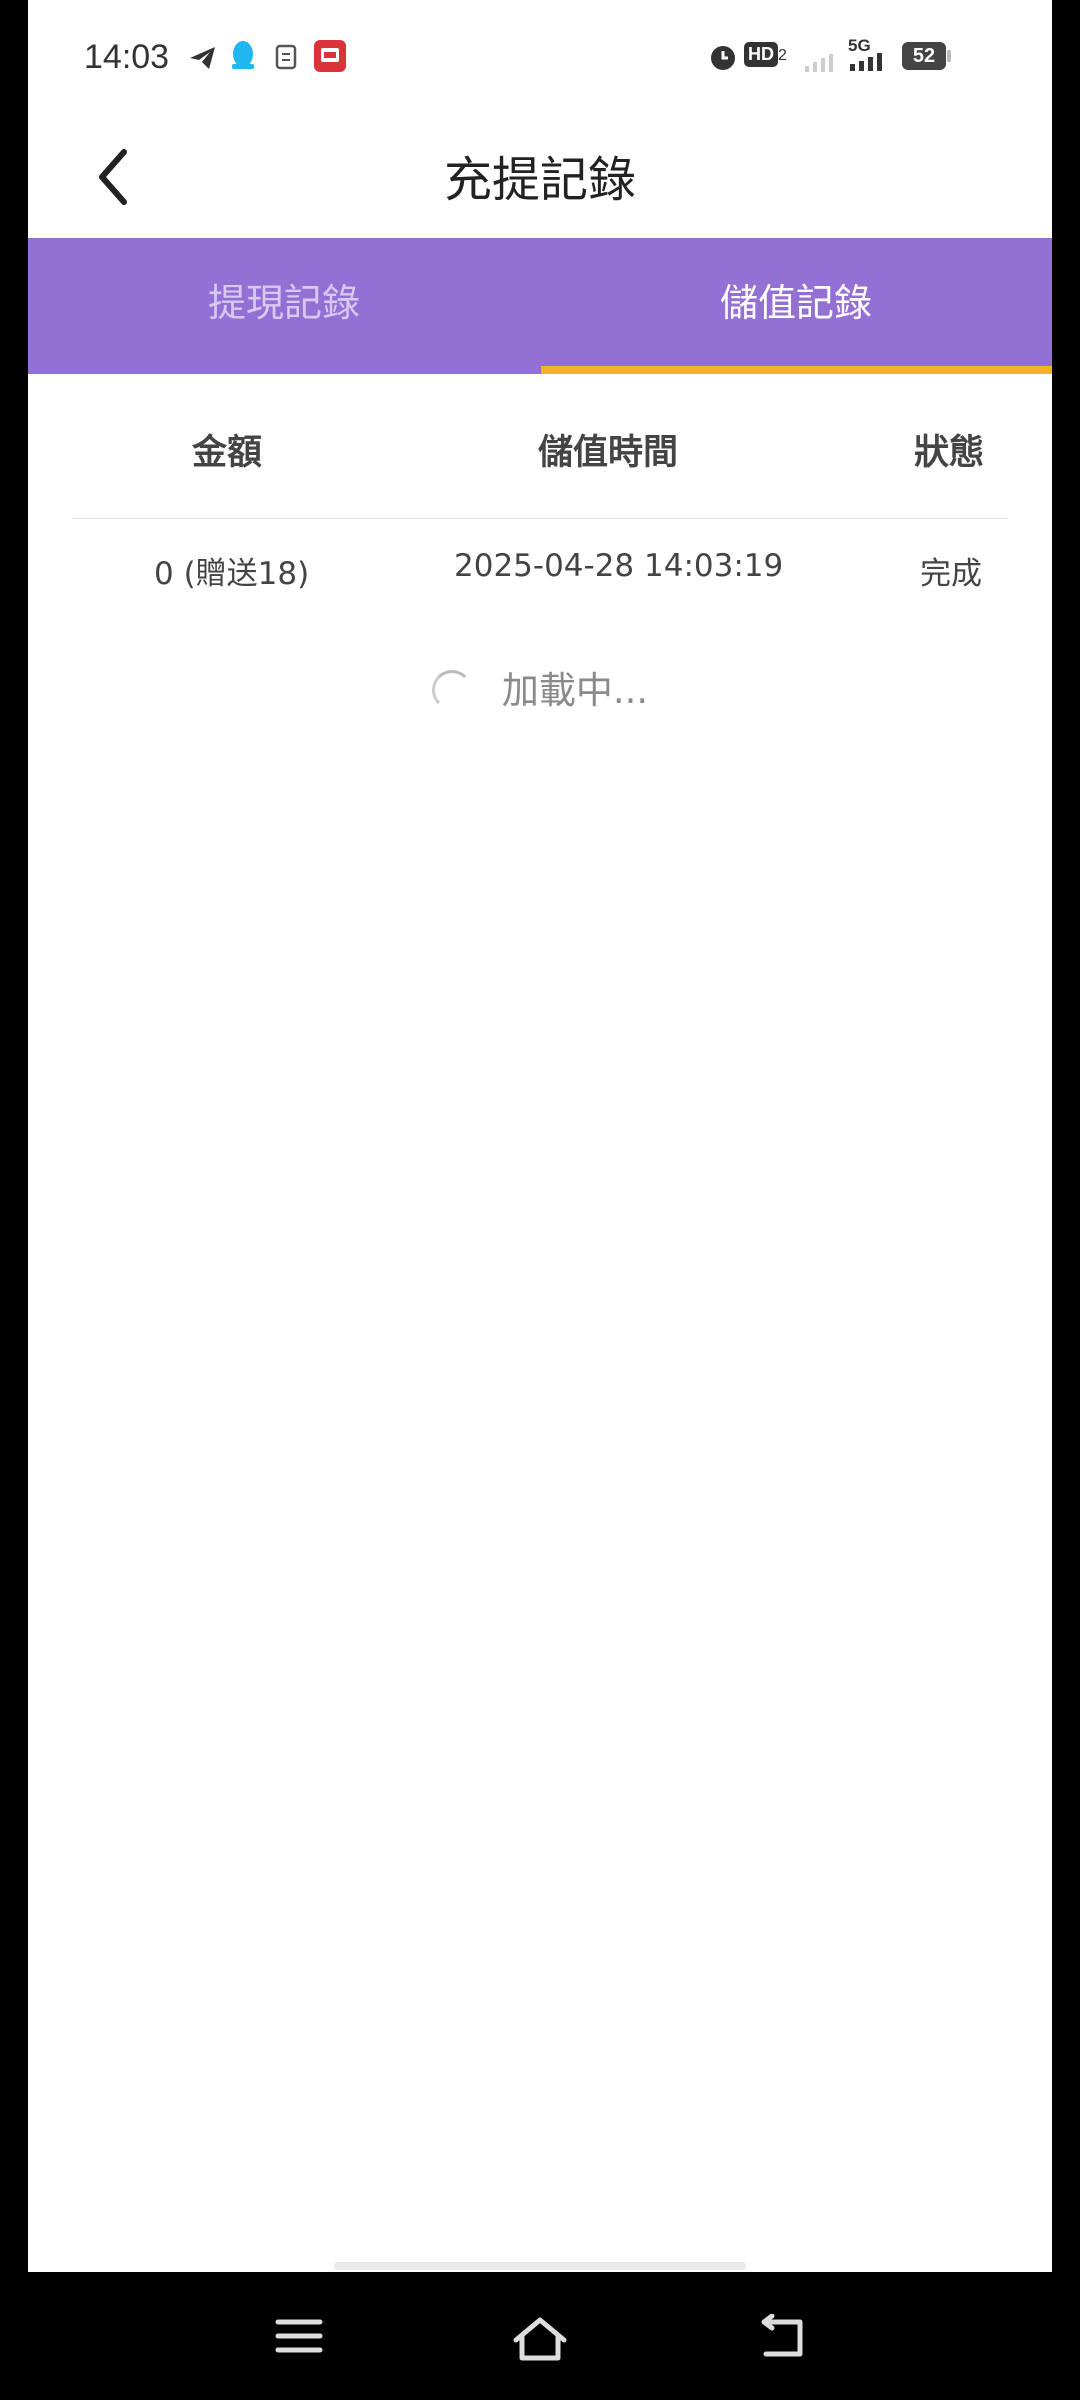 The image size is (1080, 2400). I want to click on spinner-icon, so click(451, 689).